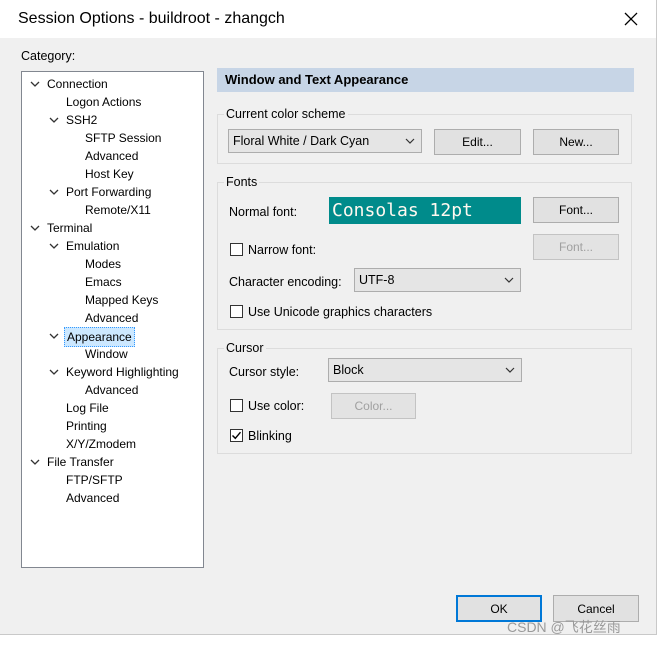 This screenshot has width=660, height=645. I want to click on tree-node-label: Printing, so click(86, 426).